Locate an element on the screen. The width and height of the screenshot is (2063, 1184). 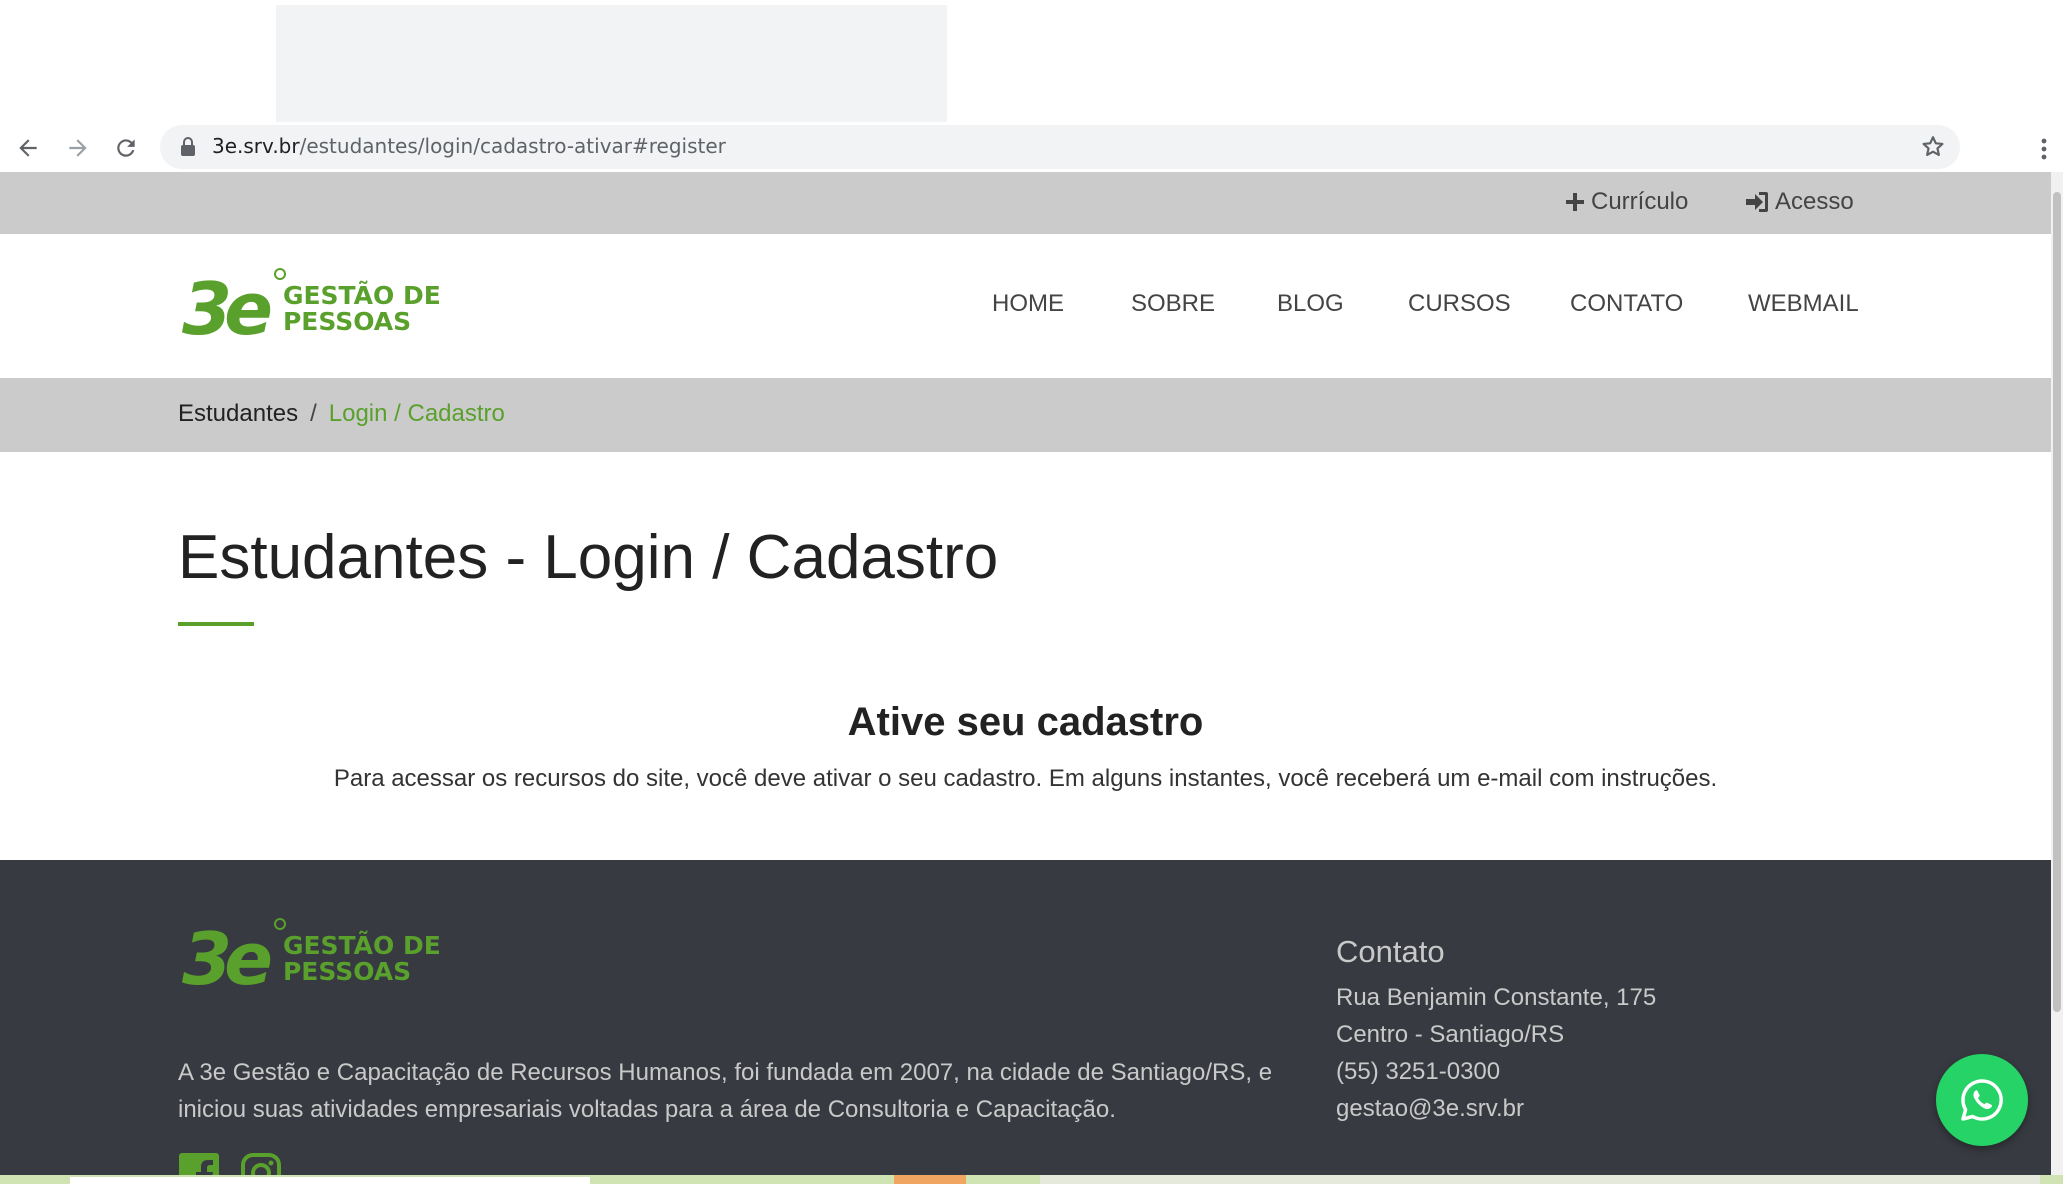
page-scrollbar is located at coordinates (2057, 673).